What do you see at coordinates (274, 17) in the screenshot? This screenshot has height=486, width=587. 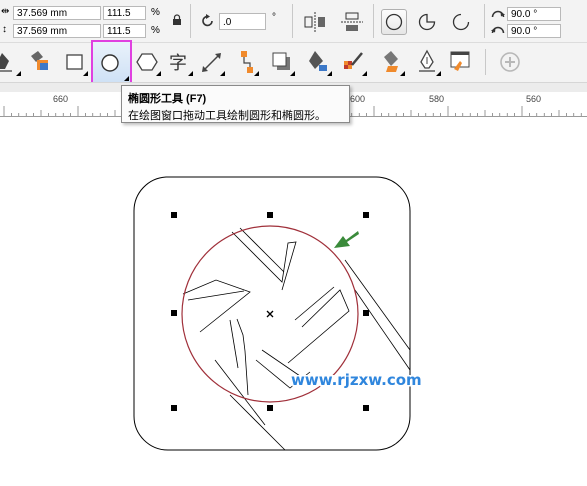 I see `rotation-unit: °` at bounding box center [274, 17].